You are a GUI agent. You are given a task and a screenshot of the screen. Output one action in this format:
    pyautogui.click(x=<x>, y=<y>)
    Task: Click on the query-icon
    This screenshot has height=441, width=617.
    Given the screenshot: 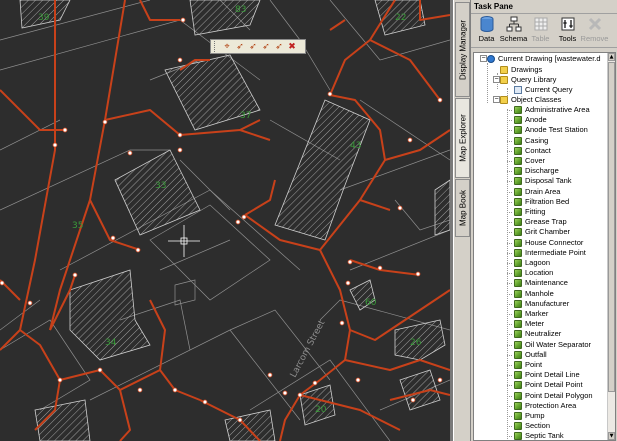 What is the action you would take?
    pyautogui.click(x=518, y=90)
    